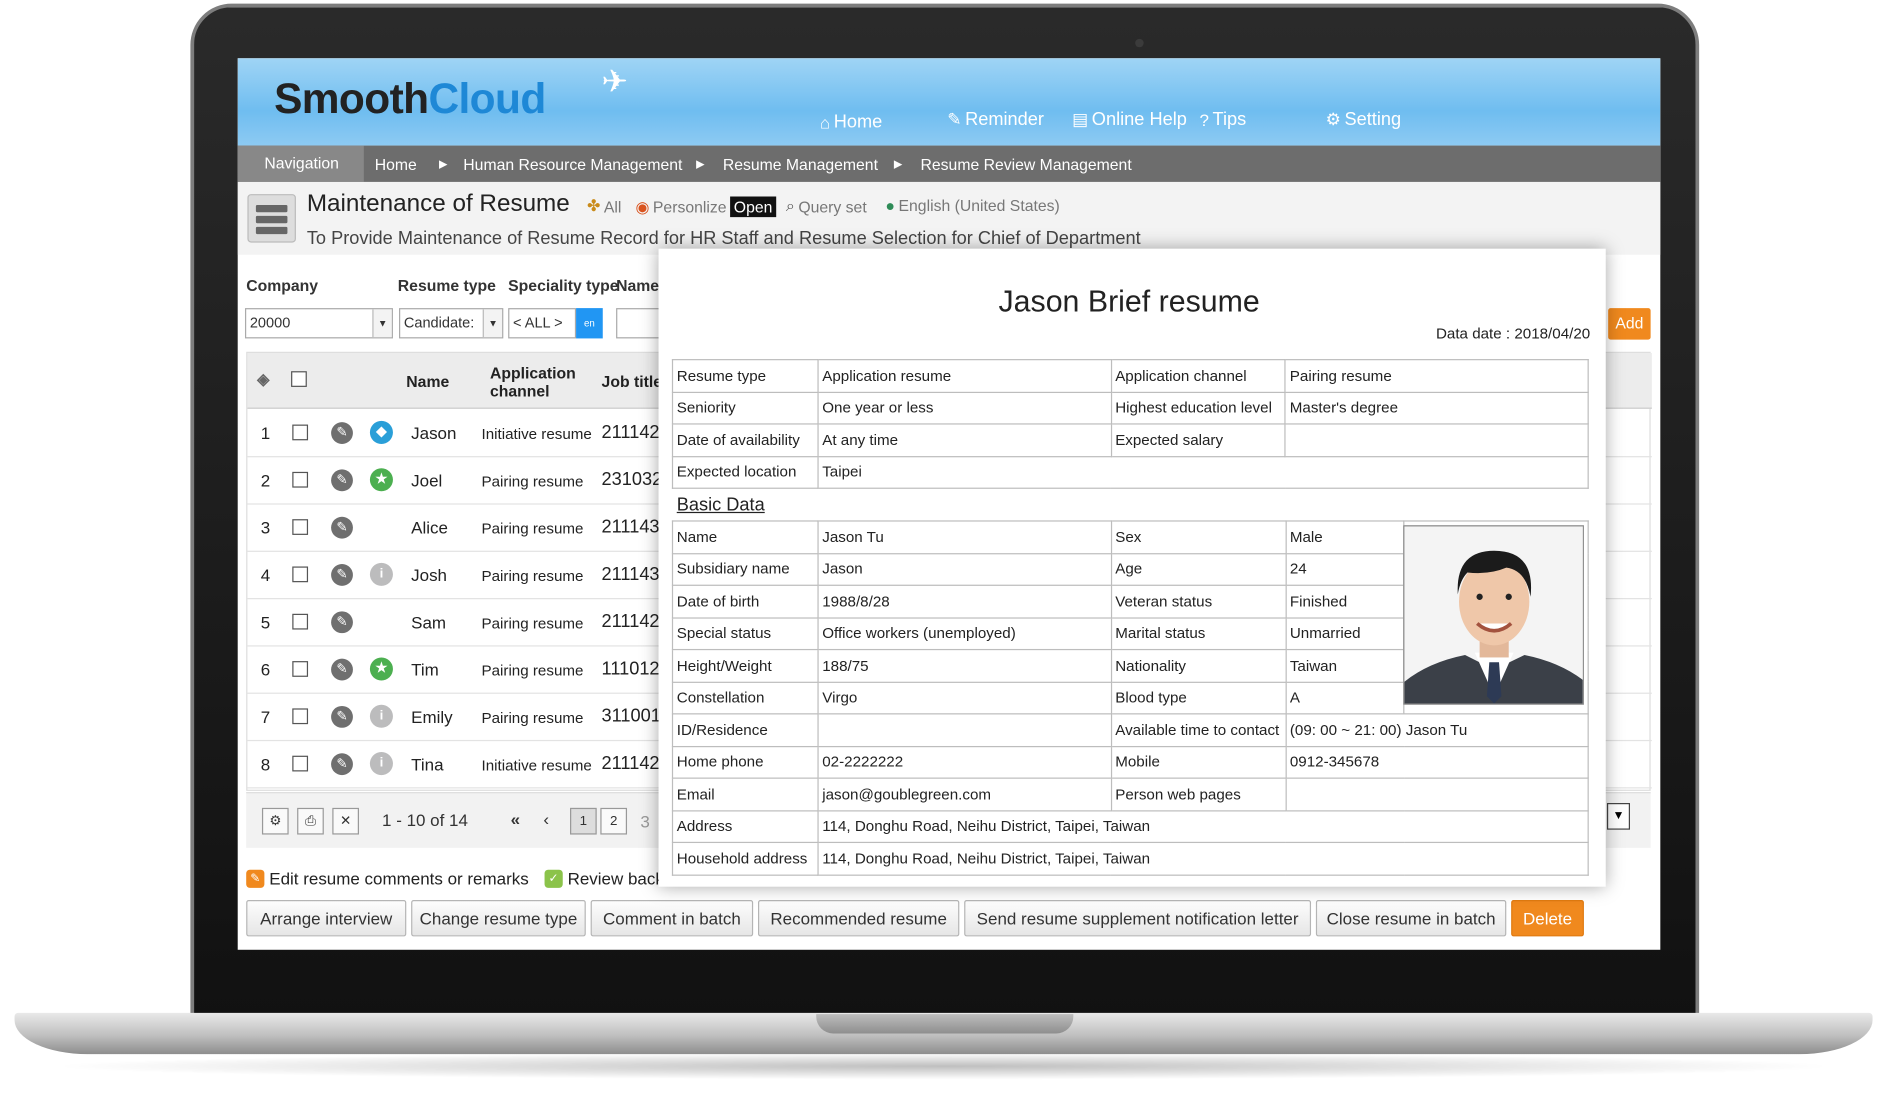 The image size is (1892, 1116). What do you see at coordinates (515, 818) in the screenshot?
I see `first-page-icon: «` at bounding box center [515, 818].